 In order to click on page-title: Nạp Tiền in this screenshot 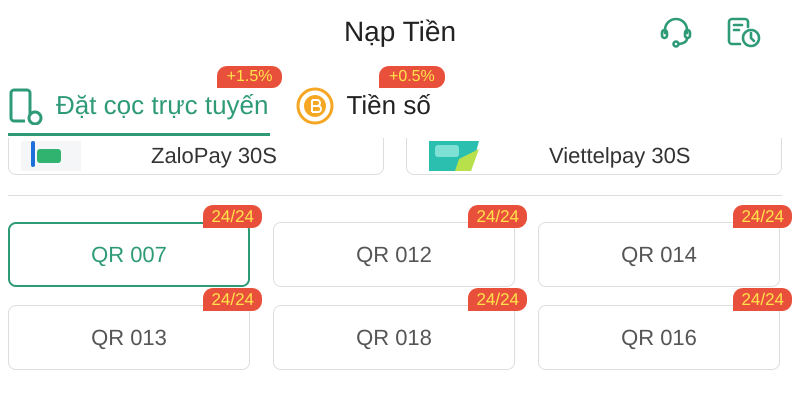, I will do `click(400, 32)`.